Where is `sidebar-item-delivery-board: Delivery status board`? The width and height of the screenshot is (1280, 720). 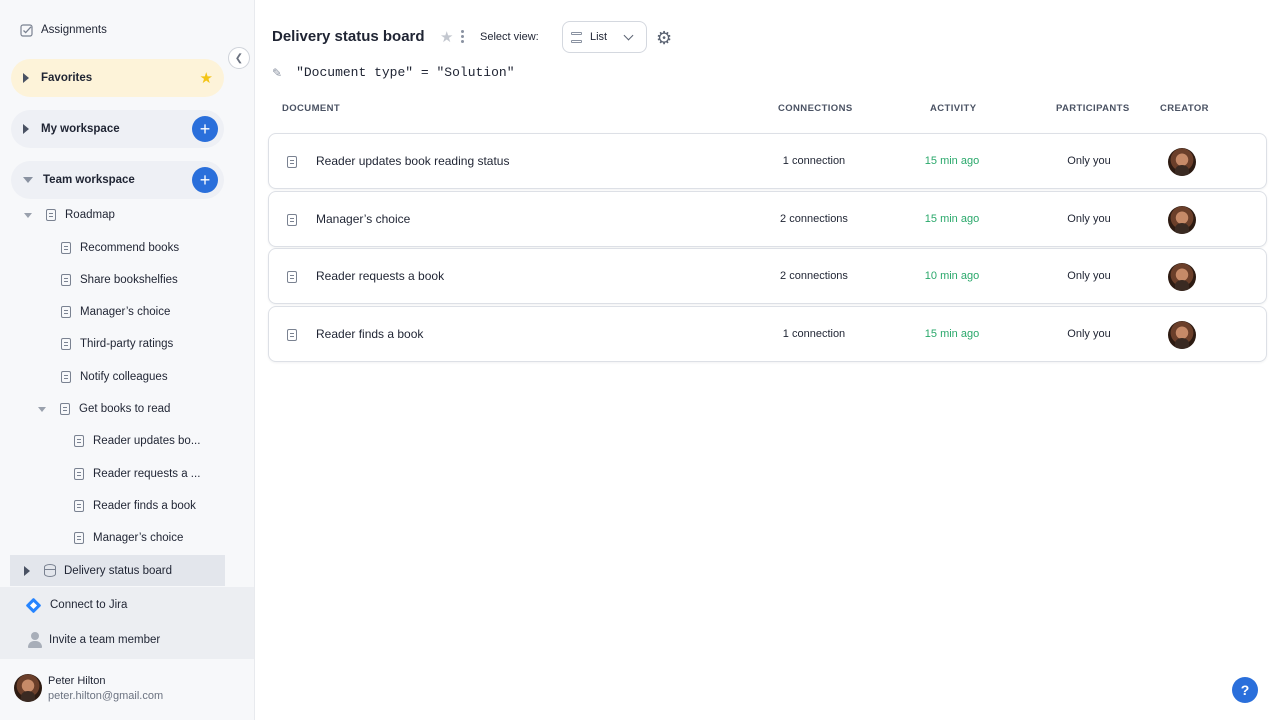 sidebar-item-delivery-board: Delivery status board is located at coordinates (117, 570).